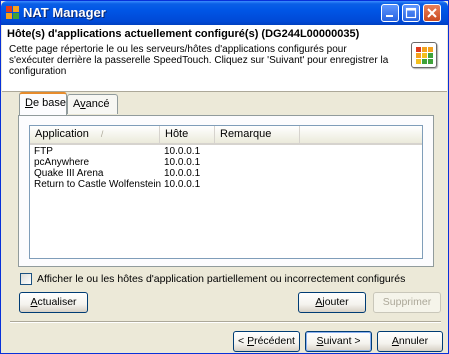  I want to click on list-header: Application / Hôte Remarque, so click(226, 135).